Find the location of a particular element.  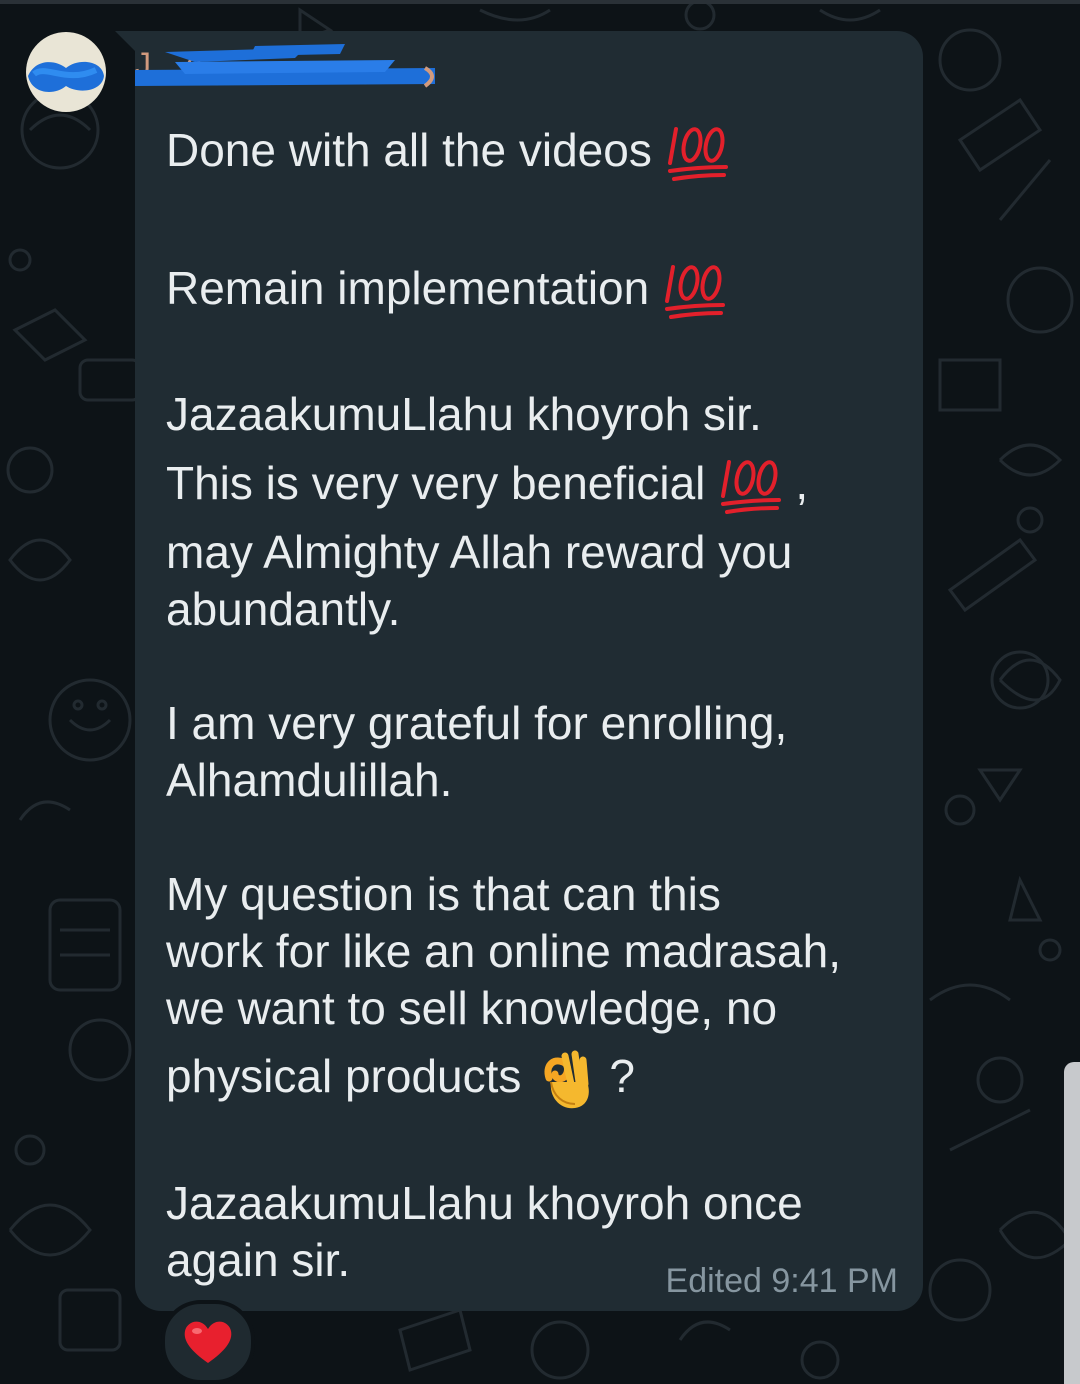

message-text: JazaakumuLlahu khoyroh once is located at coordinates (484, 1203).